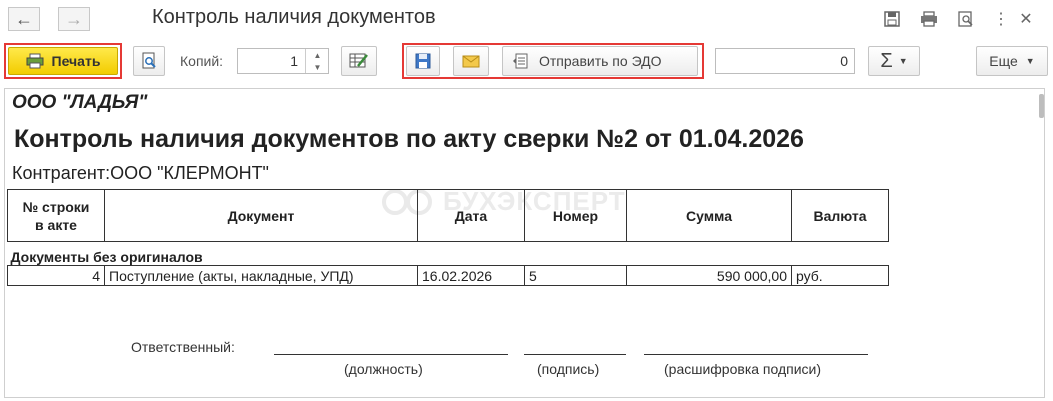 This screenshot has width=1053, height=401. I want to click on copies-stepper: ▲ ▼, so click(317, 61).